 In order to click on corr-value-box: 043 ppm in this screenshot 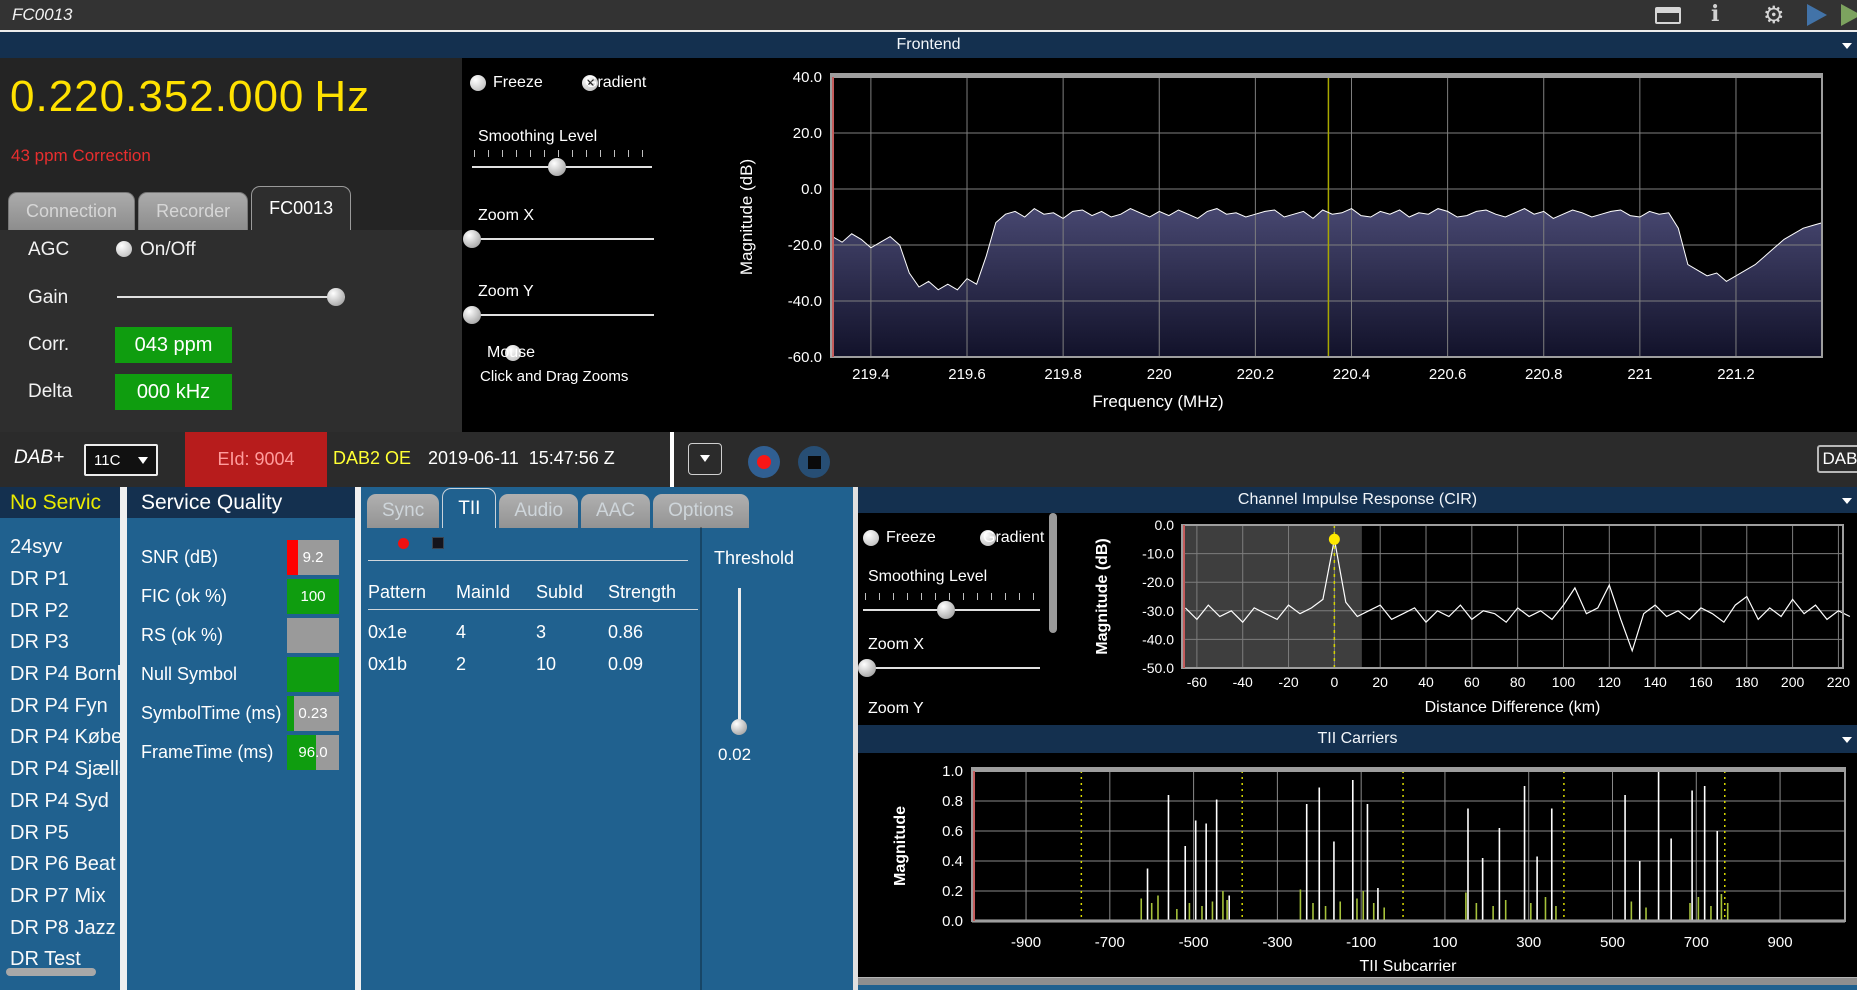, I will do `click(173, 345)`.